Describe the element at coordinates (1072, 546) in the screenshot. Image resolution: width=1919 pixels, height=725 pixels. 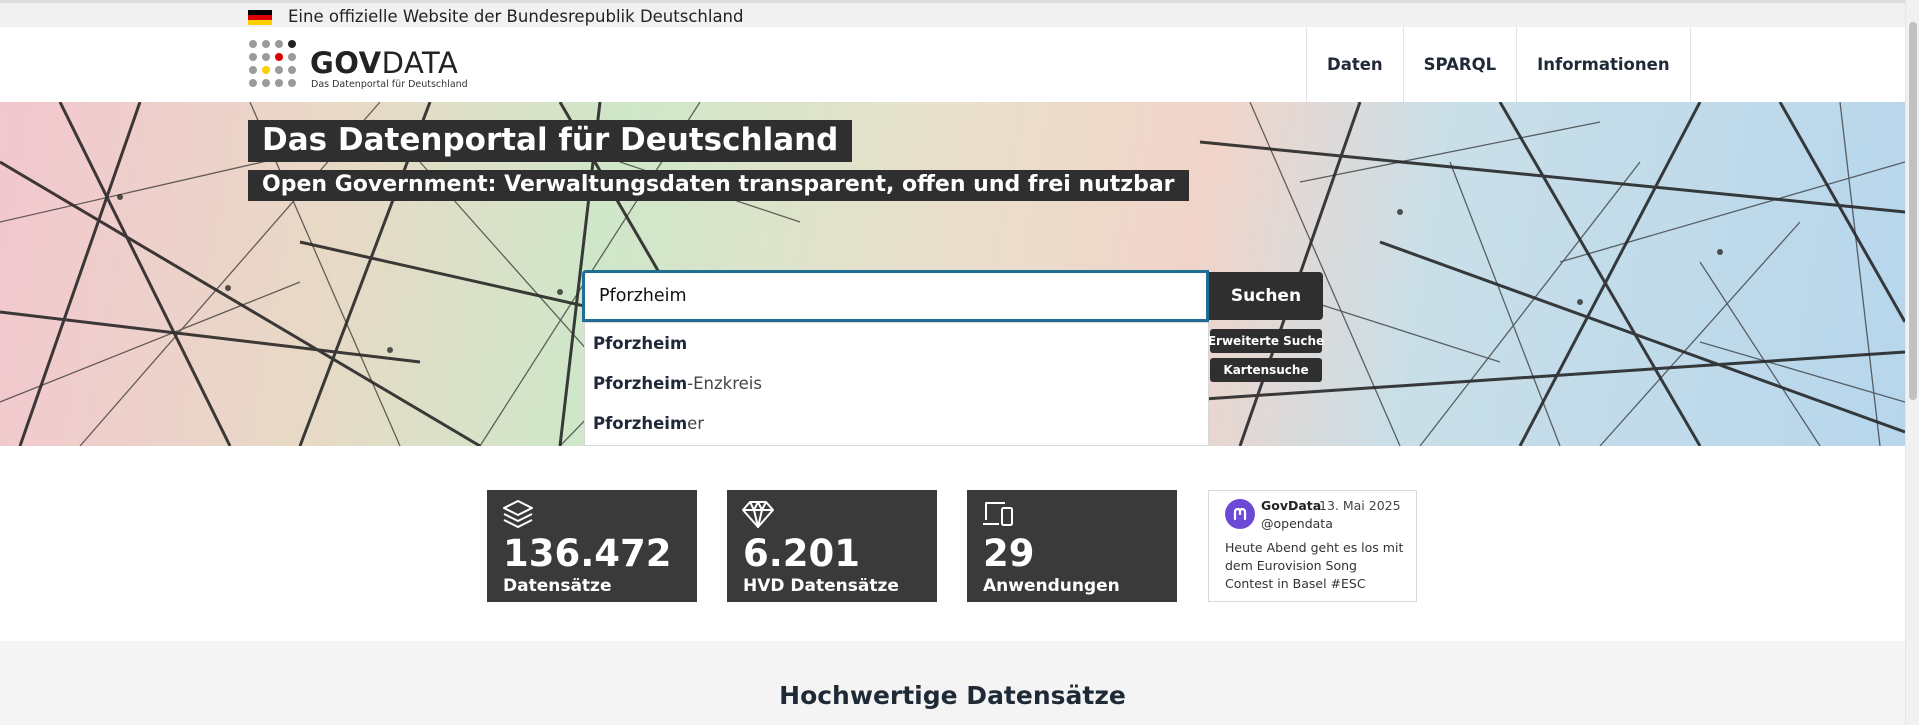
I see `stat-applications: 29 Anwendungen` at that location.